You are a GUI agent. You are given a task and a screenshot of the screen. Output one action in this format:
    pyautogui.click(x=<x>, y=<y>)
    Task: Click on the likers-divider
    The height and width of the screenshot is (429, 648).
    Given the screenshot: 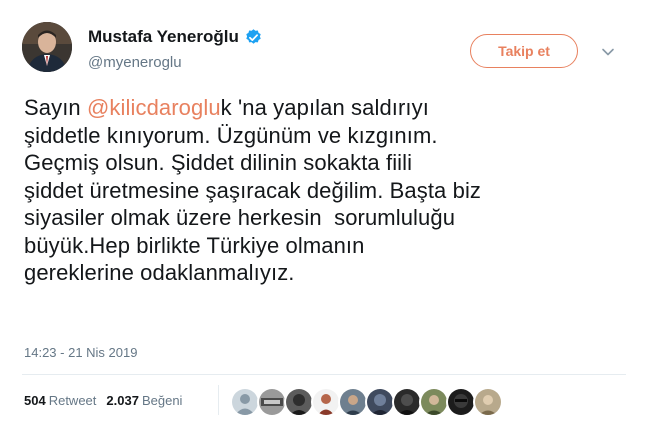 What is the action you would take?
    pyautogui.click(x=218, y=400)
    